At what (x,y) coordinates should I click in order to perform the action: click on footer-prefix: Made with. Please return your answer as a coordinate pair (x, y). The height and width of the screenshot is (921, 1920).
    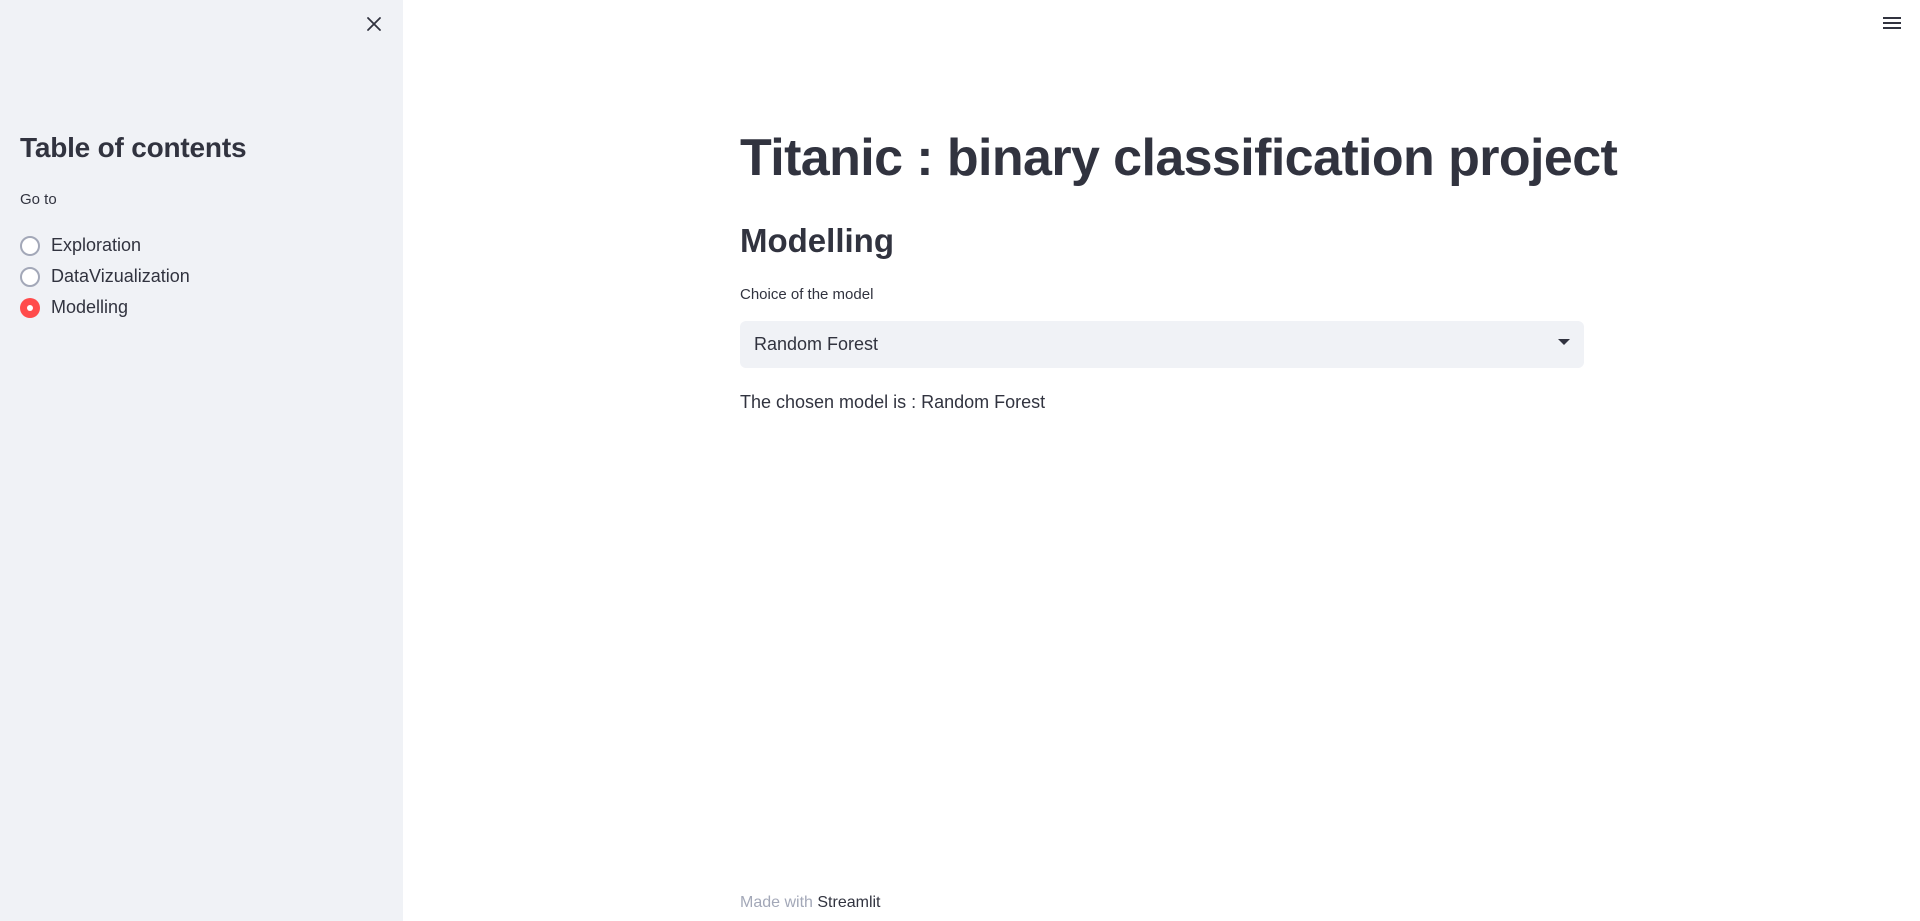
    Looking at the image, I should click on (779, 902).